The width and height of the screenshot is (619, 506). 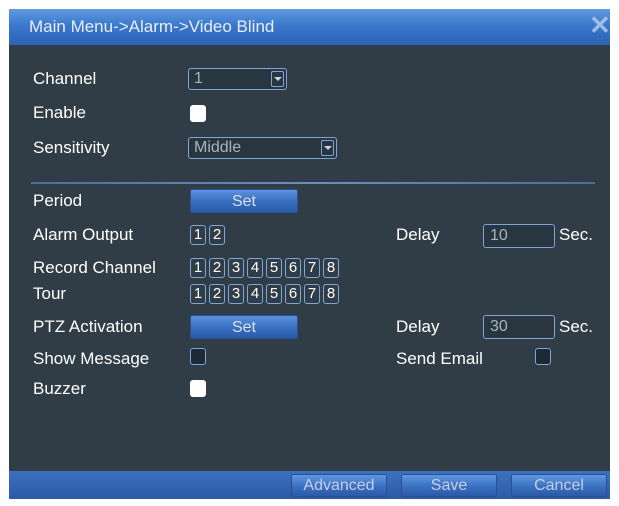 I want to click on ptz-set-button: Set, so click(x=244, y=327).